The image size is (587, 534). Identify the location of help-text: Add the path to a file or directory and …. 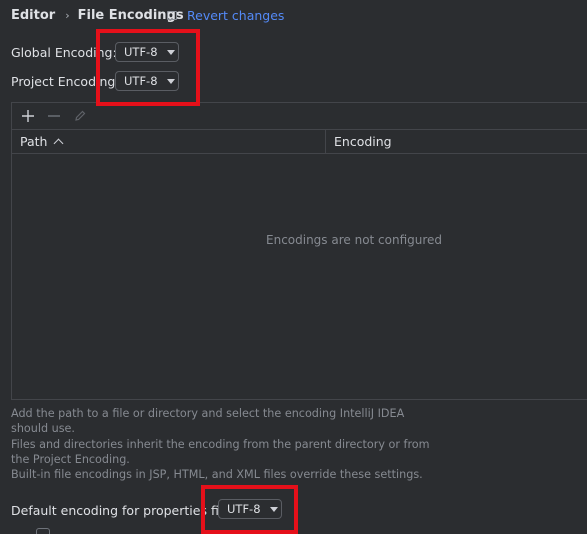
(221, 444).